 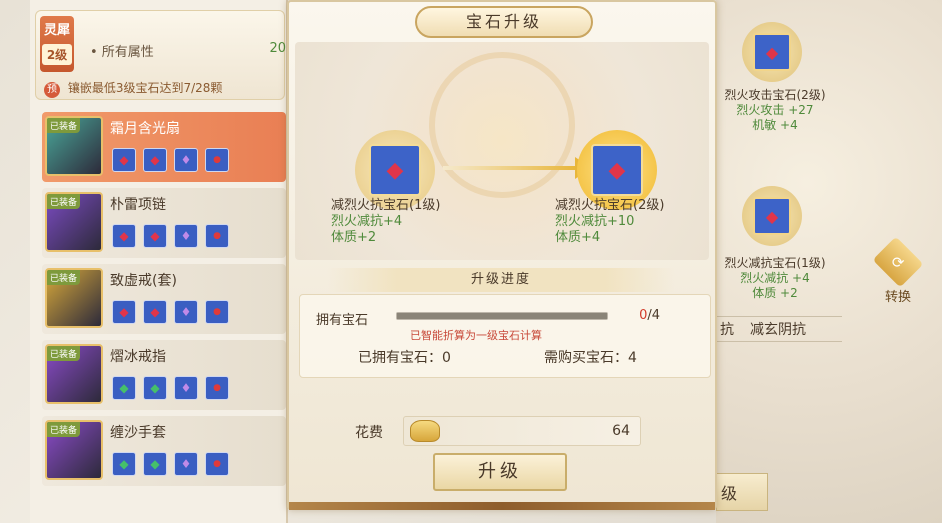 I want to click on equipment-item: 已装备 霜月含光扇, so click(x=164, y=147).